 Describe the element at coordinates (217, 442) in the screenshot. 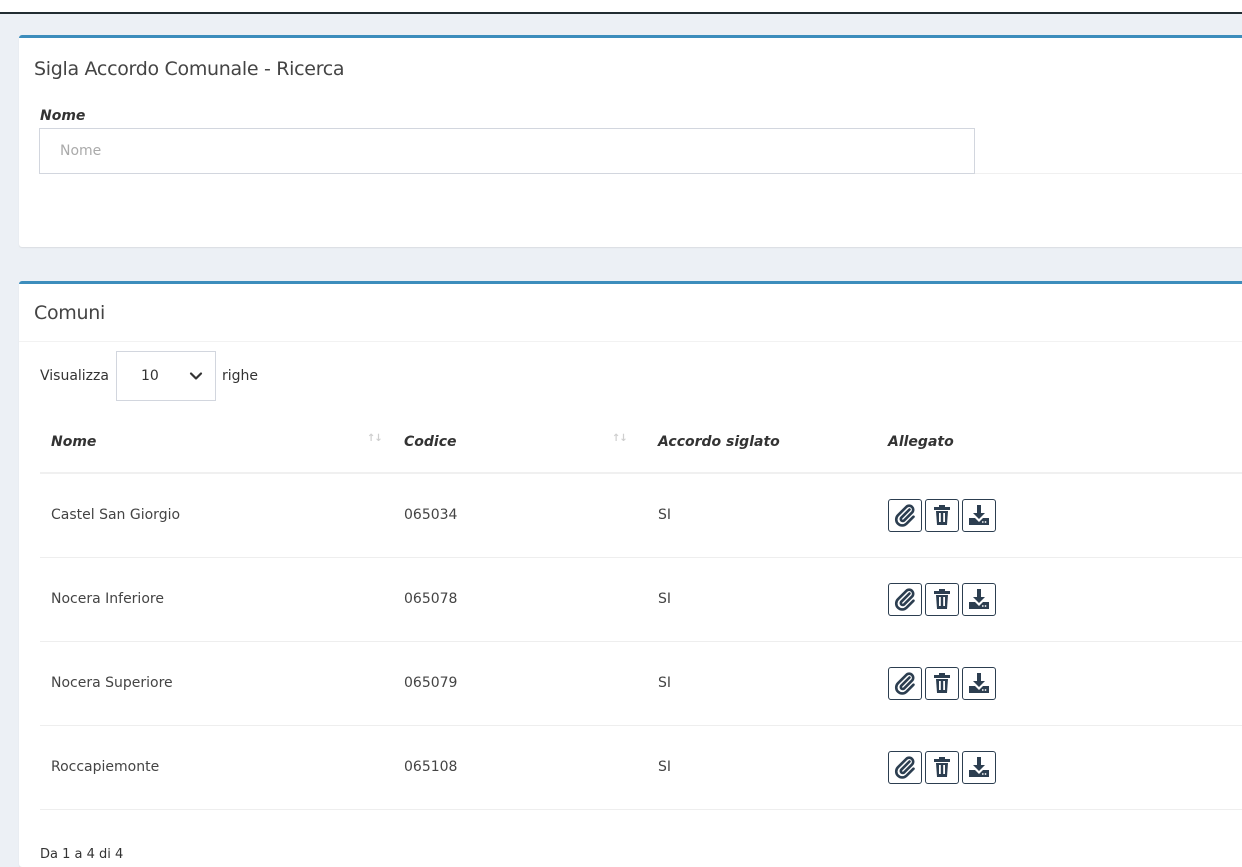

I see `column-header-nome: Nome ↑↓` at that location.